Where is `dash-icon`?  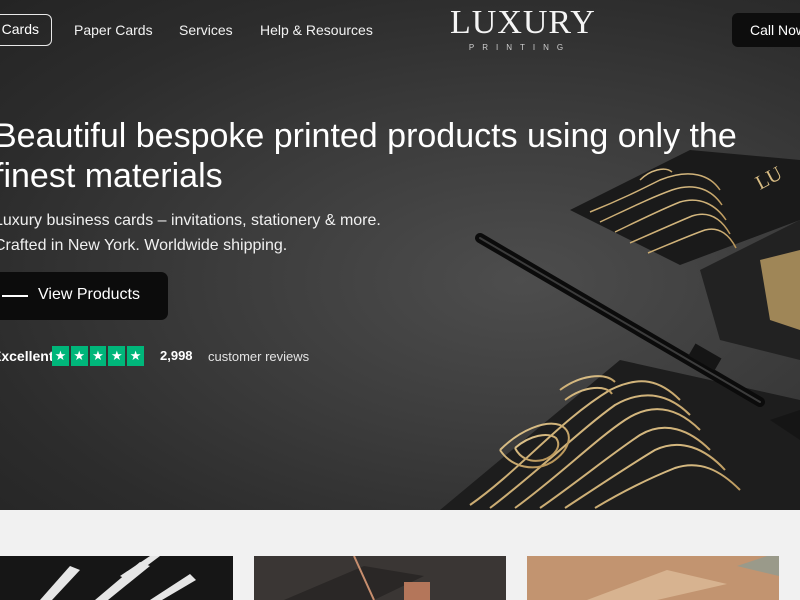 dash-icon is located at coordinates (15, 296).